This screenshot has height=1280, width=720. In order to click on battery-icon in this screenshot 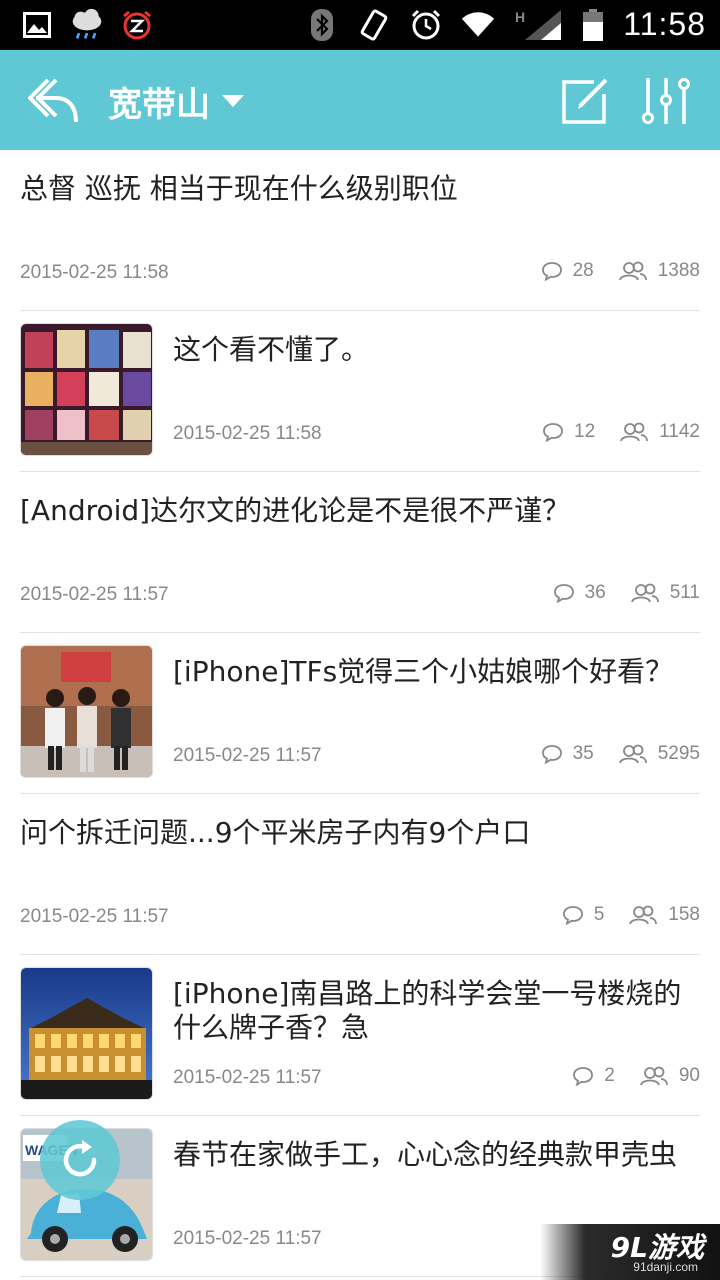, I will do `click(593, 25)`.